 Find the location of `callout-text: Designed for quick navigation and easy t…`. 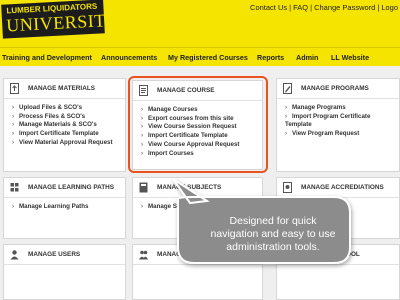

callout-text: Designed for quick navigation and easy t… is located at coordinates (273, 229).